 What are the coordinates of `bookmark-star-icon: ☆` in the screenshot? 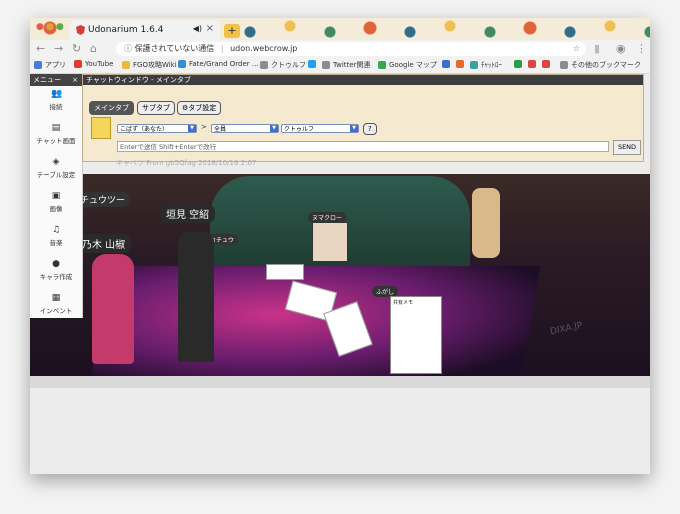 It's located at (576, 49).